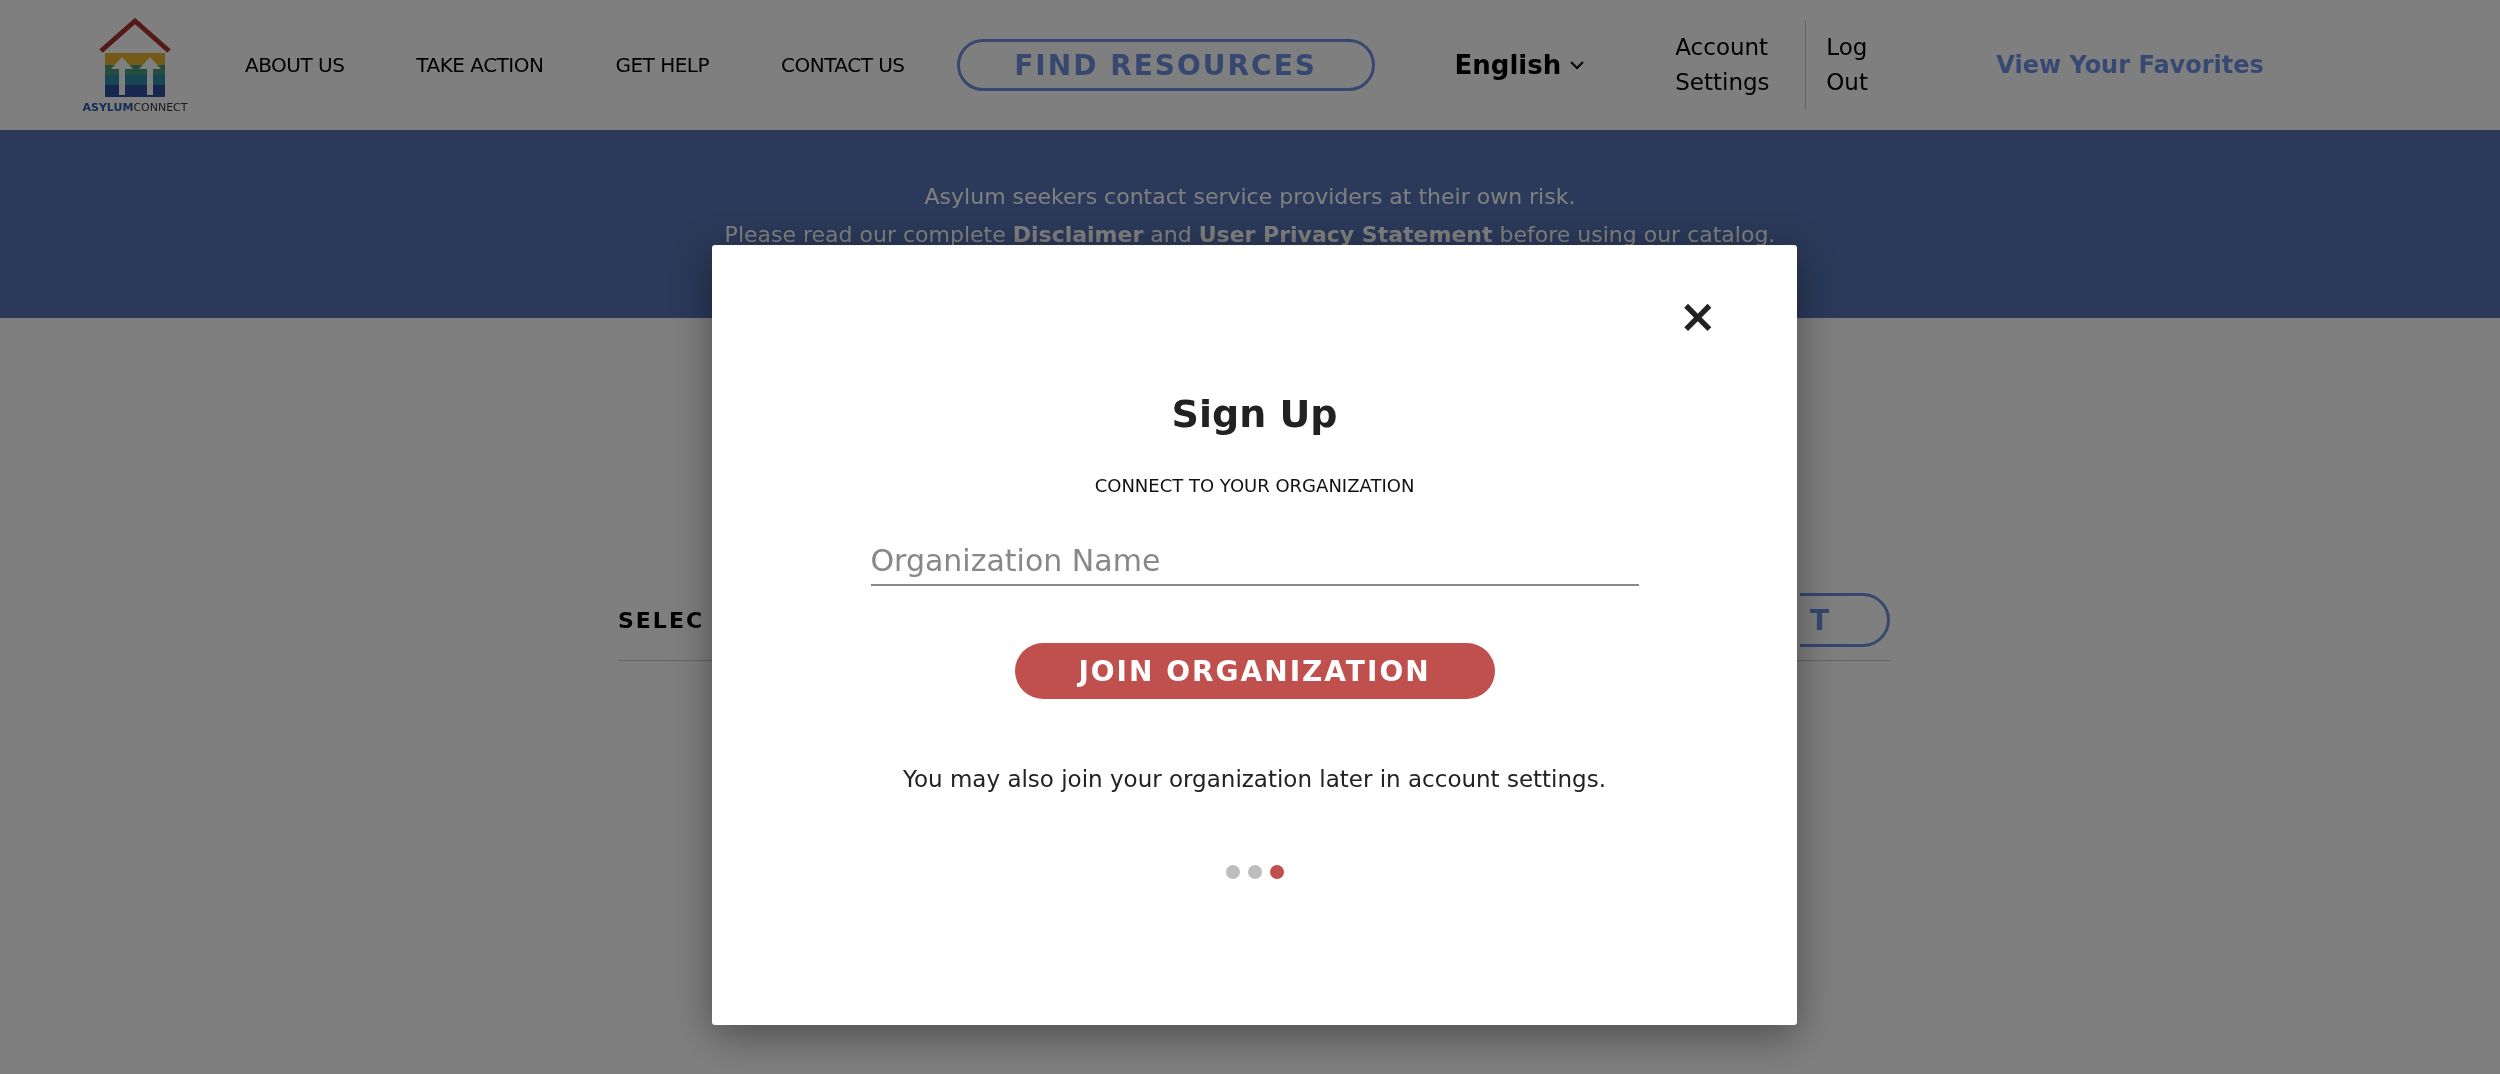 Image resolution: width=2500 pixels, height=1074 pixels. Describe the element at coordinates (135, 107) in the screenshot. I see `logo-text: ASYLUMCONNECT` at that location.